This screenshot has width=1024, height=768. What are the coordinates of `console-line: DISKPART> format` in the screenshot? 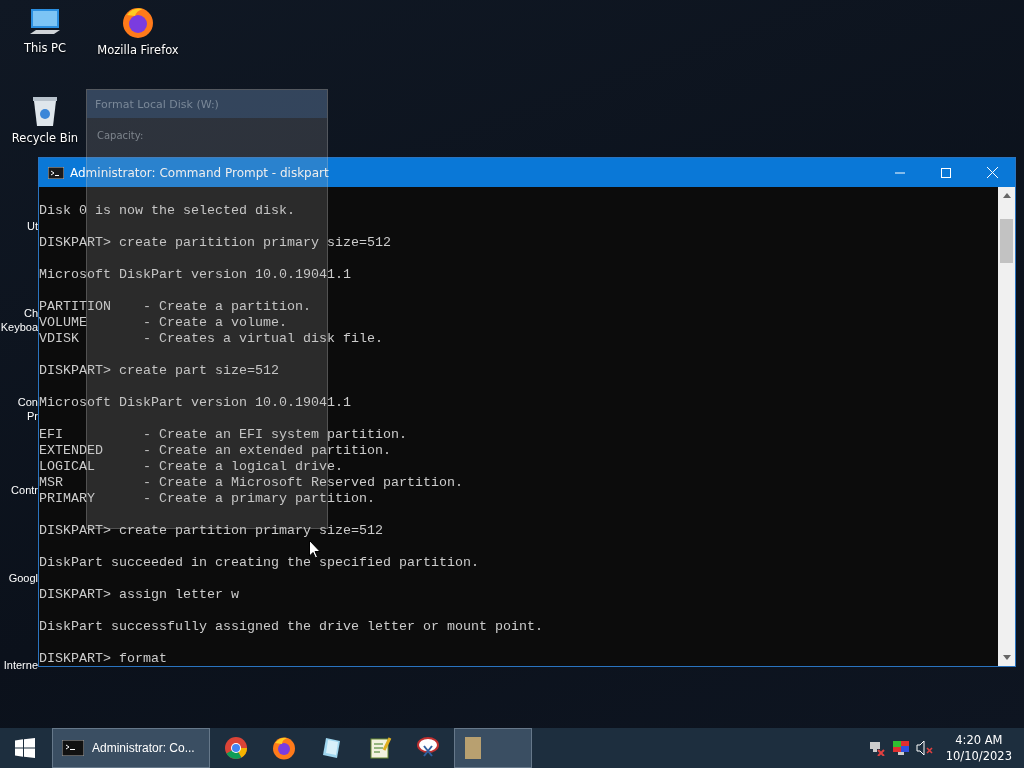 It's located at (103, 658).